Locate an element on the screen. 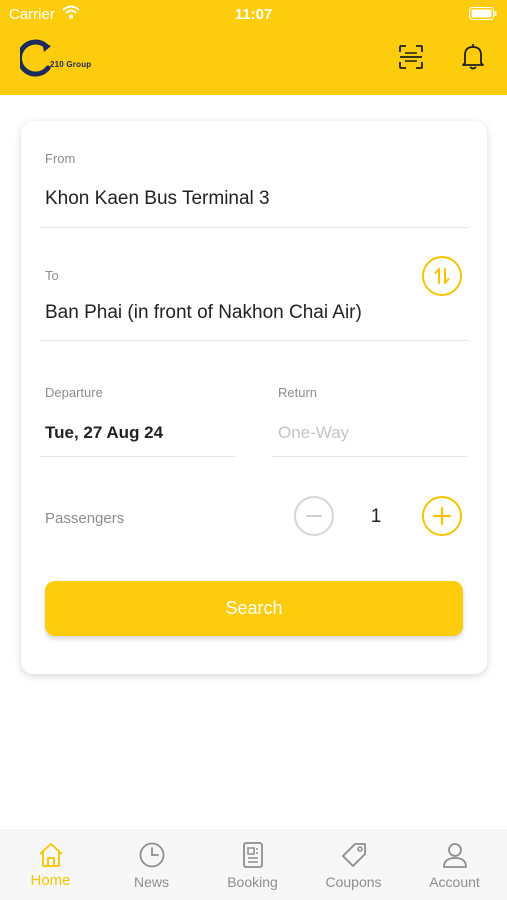  swap-arrows-icon is located at coordinates (442, 276).